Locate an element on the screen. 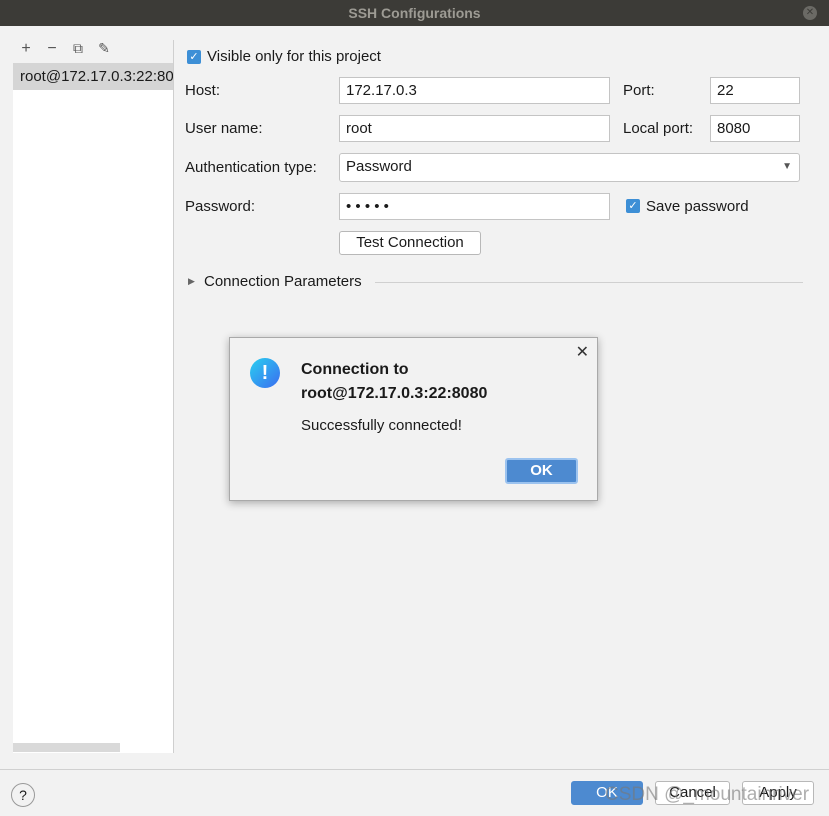 The height and width of the screenshot is (816, 829). watermark: CSDN @_mountainriver is located at coordinates (707, 794).